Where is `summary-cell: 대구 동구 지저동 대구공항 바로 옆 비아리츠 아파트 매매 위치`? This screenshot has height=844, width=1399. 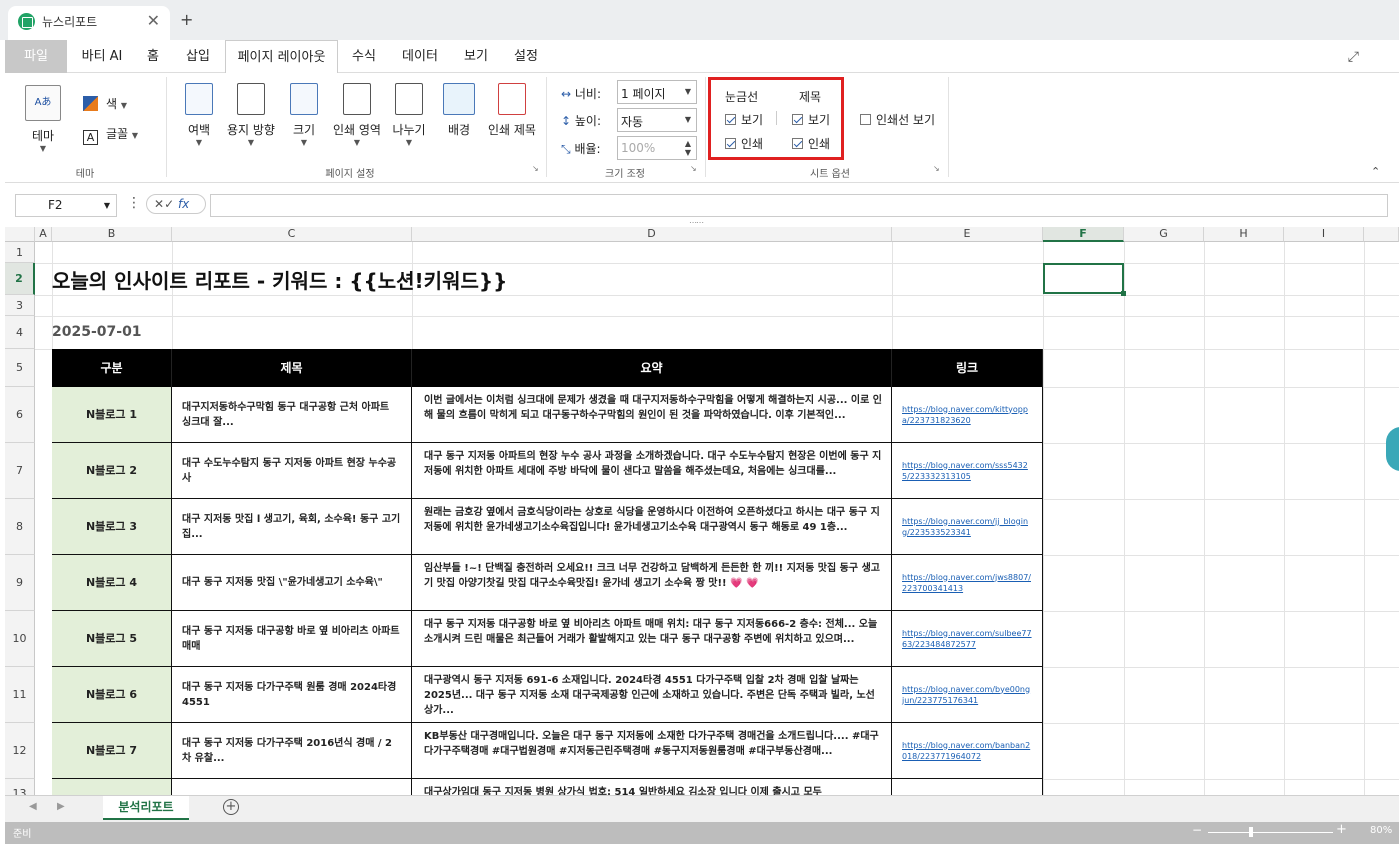
summary-cell: 대구 동구 지저동 대구공항 바로 옆 비아리츠 아파트 매매 위치 is located at coordinates (652, 639).